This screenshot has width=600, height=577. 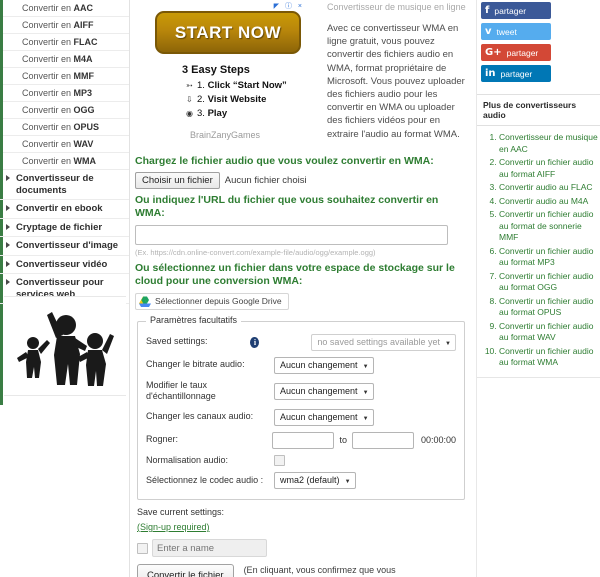 I want to click on sidebar-item-m4a: Convertir en M4A, so click(x=64, y=59).